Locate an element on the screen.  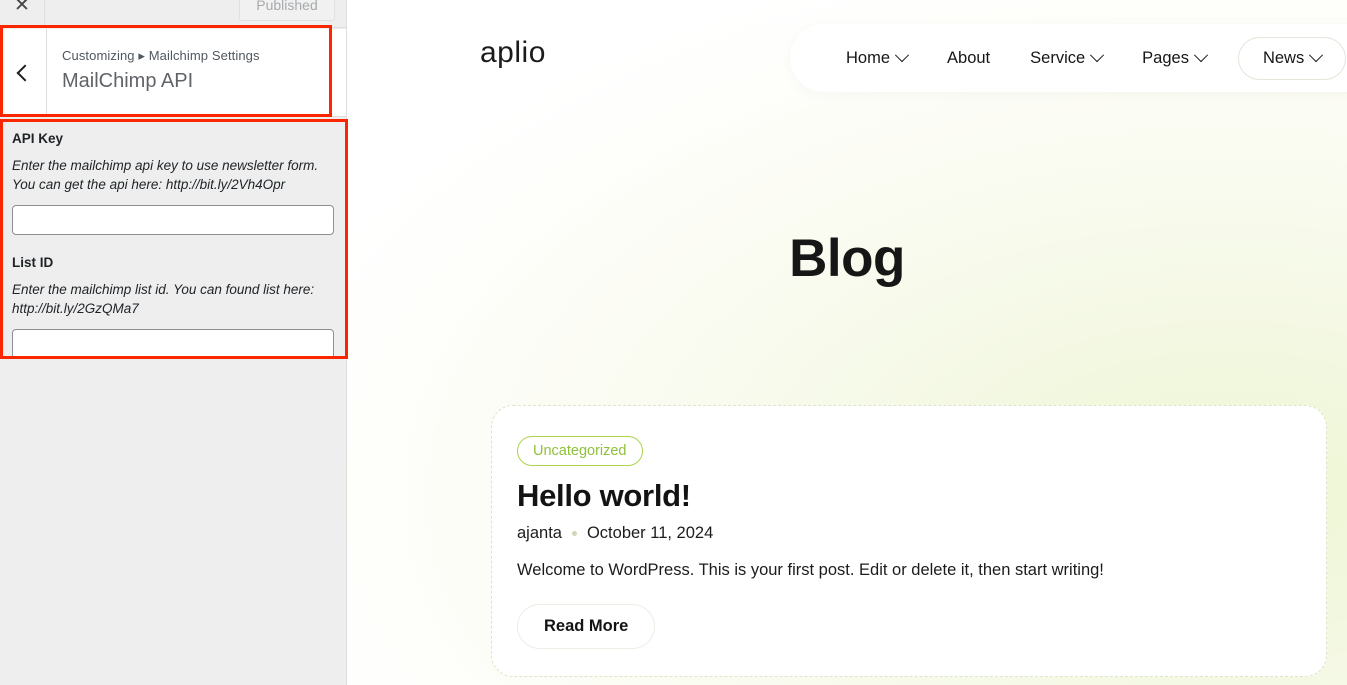
post-date: October 11, 2024 is located at coordinates (650, 533).